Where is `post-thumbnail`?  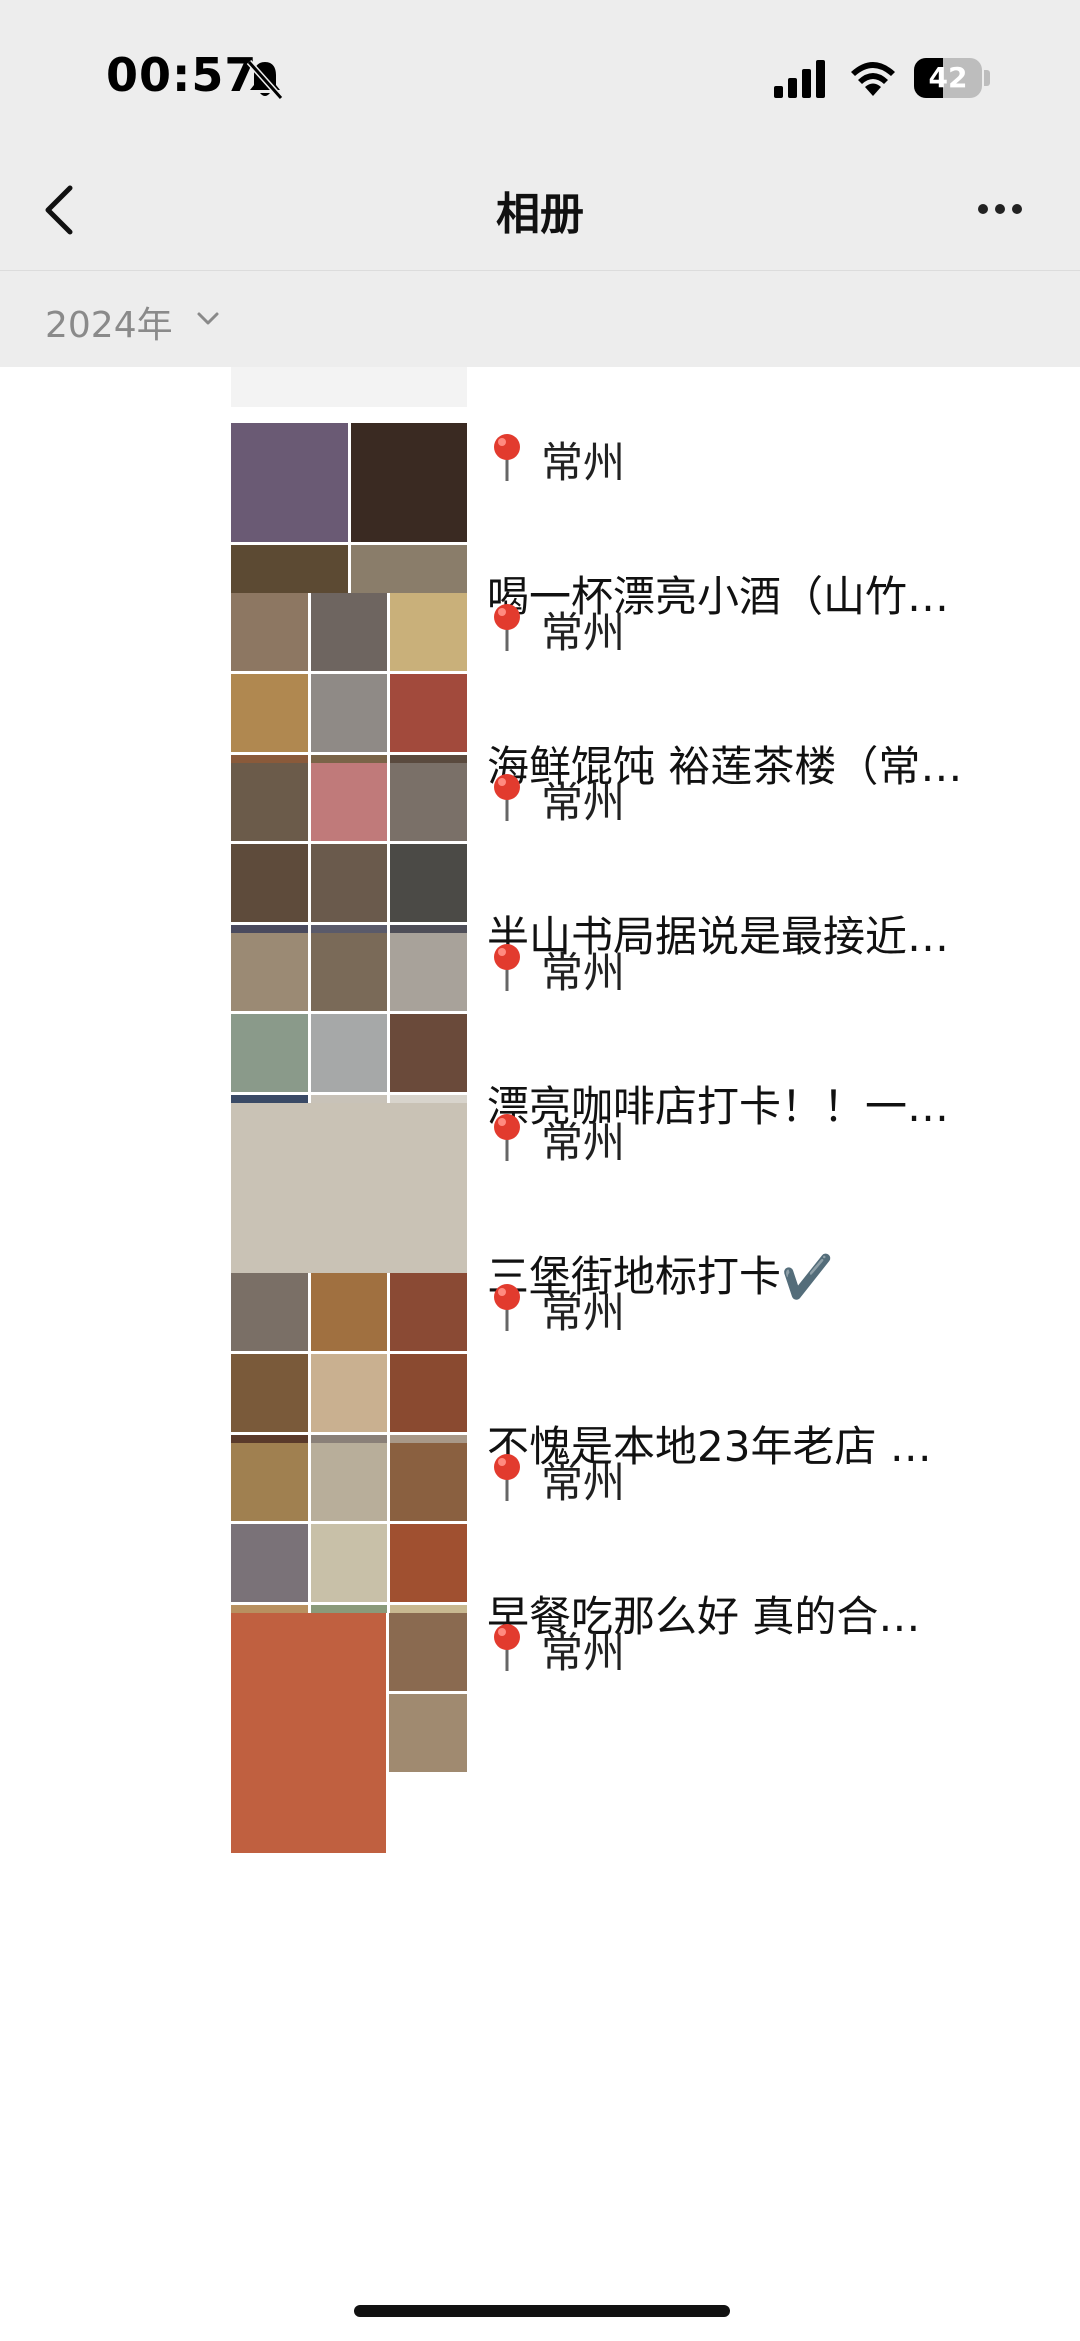
post-thumbnail is located at coordinates (349, 1733).